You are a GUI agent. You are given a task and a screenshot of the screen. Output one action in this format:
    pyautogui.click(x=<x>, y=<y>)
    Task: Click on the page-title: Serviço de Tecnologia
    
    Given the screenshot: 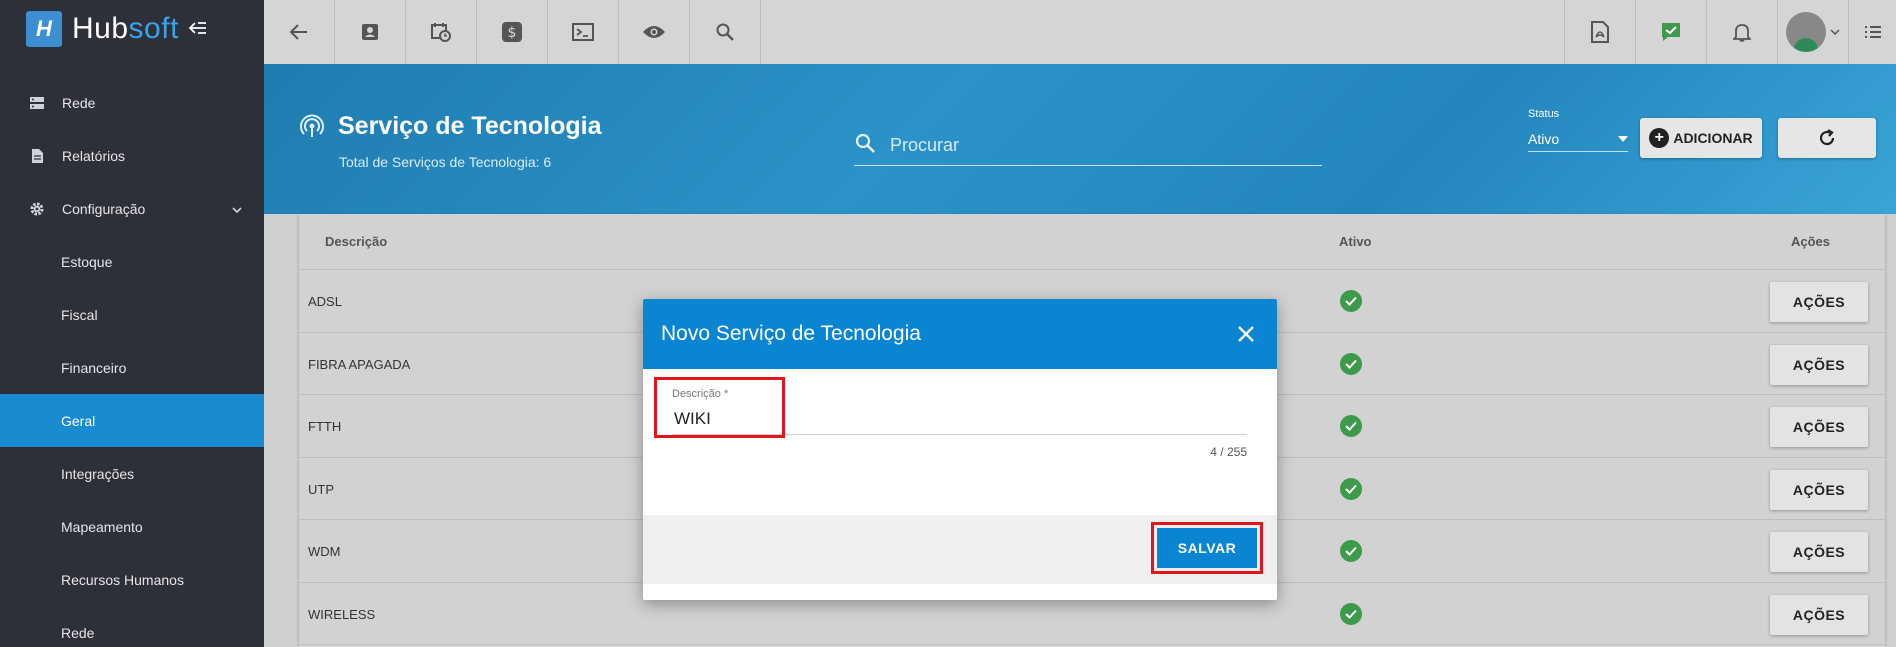 What is the action you would take?
    pyautogui.click(x=470, y=126)
    